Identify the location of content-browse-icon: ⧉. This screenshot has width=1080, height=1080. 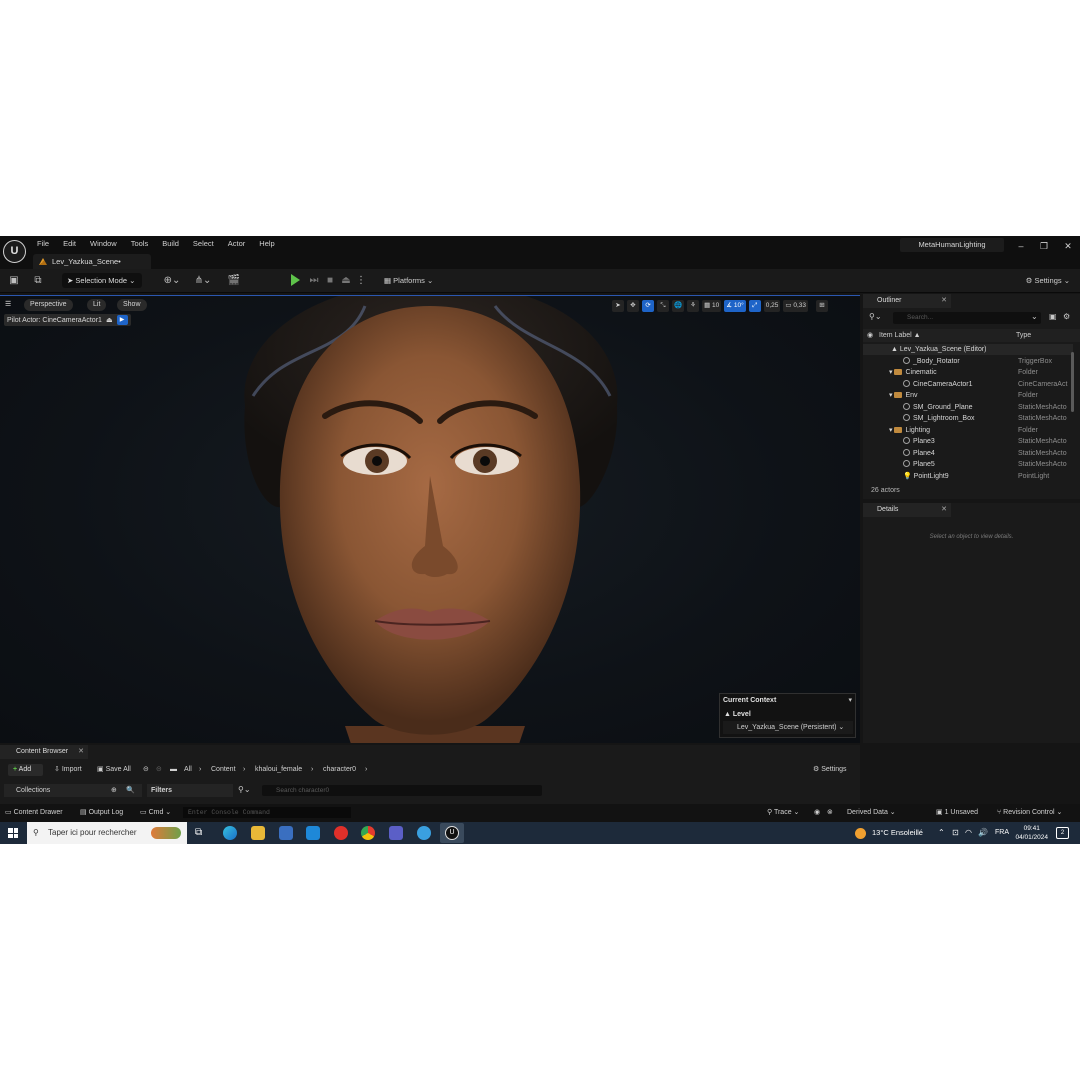
(38, 281).